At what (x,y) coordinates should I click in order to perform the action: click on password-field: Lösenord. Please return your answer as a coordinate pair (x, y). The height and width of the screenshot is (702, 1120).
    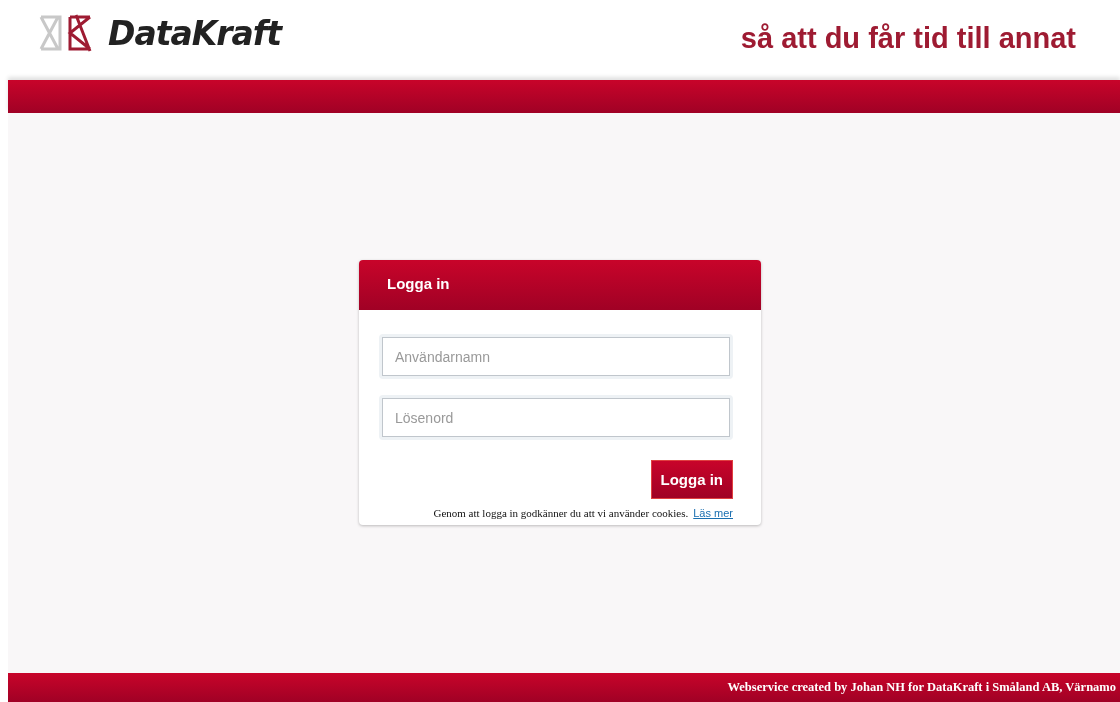
    Looking at the image, I should click on (556, 417).